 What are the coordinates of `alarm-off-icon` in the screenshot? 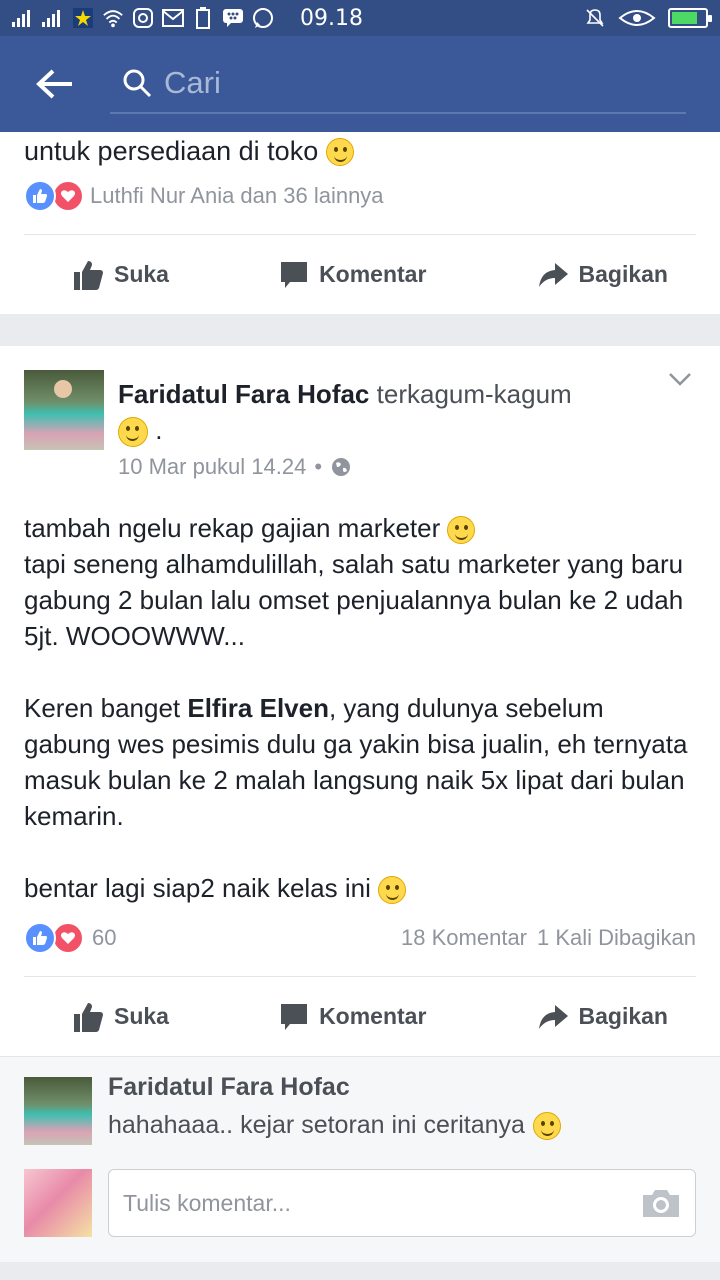 It's located at (595, 18).